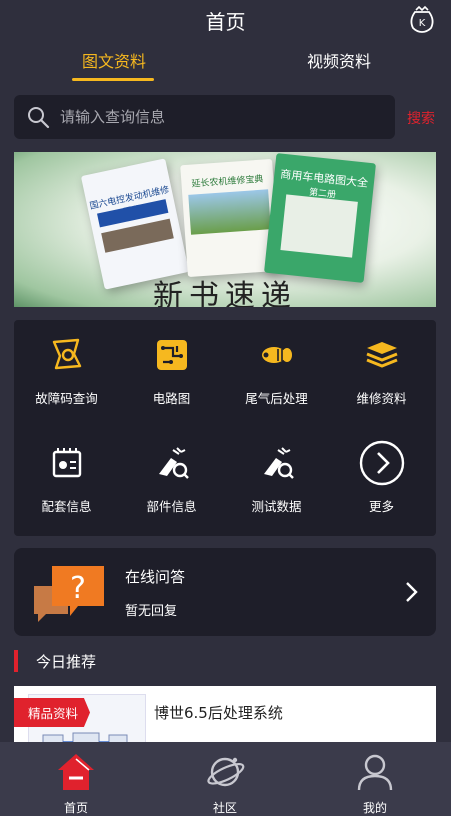  I want to click on tab-label: 社区, so click(224, 808).